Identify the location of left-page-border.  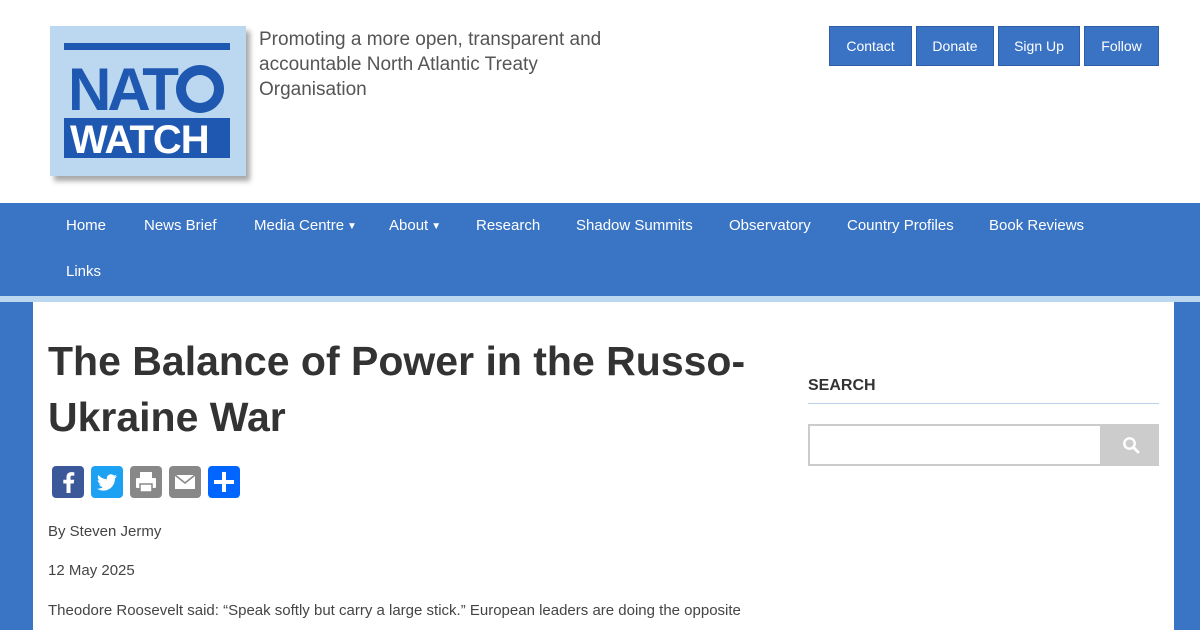
(16, 466).